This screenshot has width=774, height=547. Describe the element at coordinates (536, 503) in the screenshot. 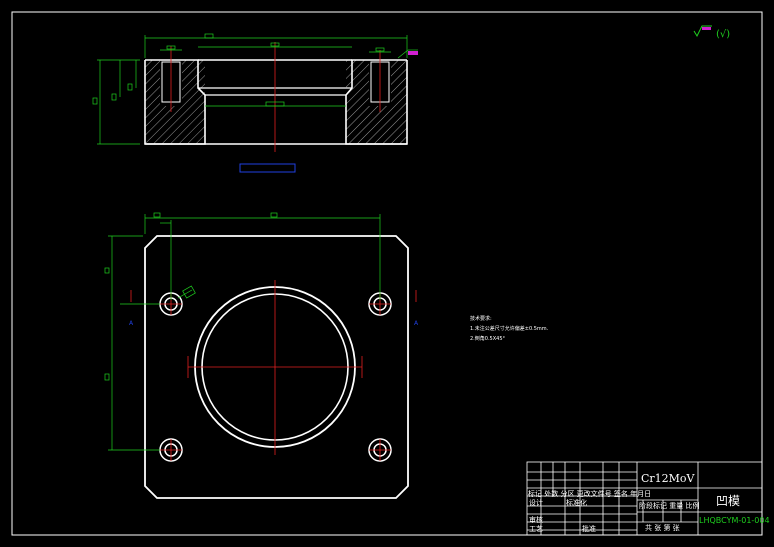

I see `design-label: 设计` at that location.